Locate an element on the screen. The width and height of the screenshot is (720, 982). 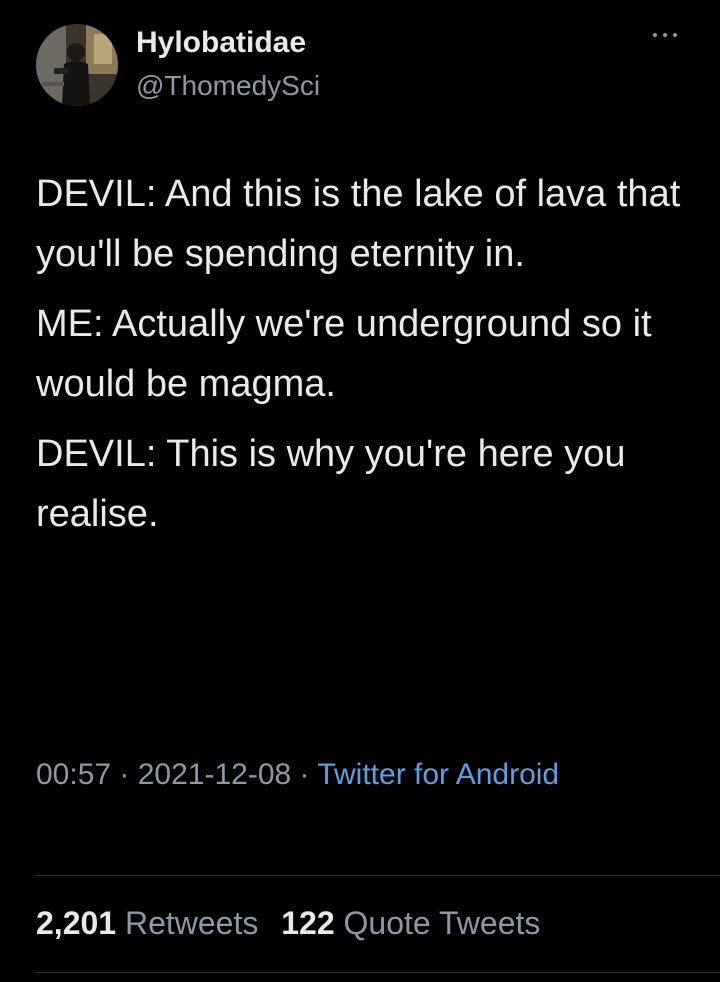
tweet-source-link: Twitter for Android is located at coordinates (438, 774).